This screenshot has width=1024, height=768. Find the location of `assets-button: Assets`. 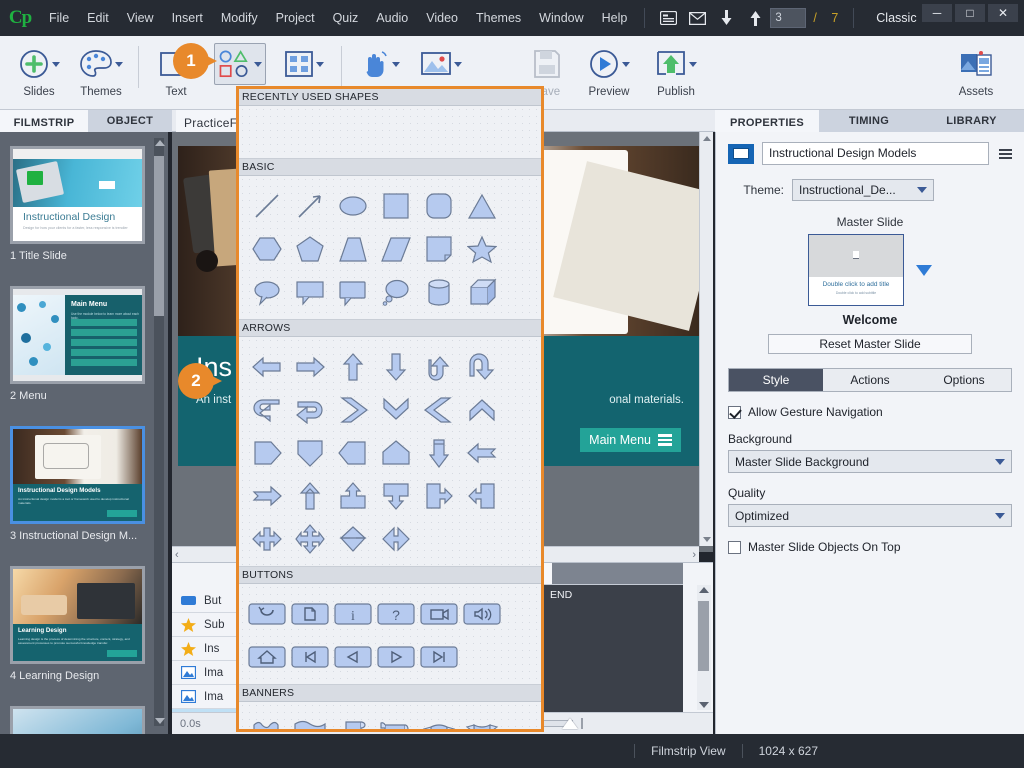

assets-button: Assets is located at coordinates (976, 73).